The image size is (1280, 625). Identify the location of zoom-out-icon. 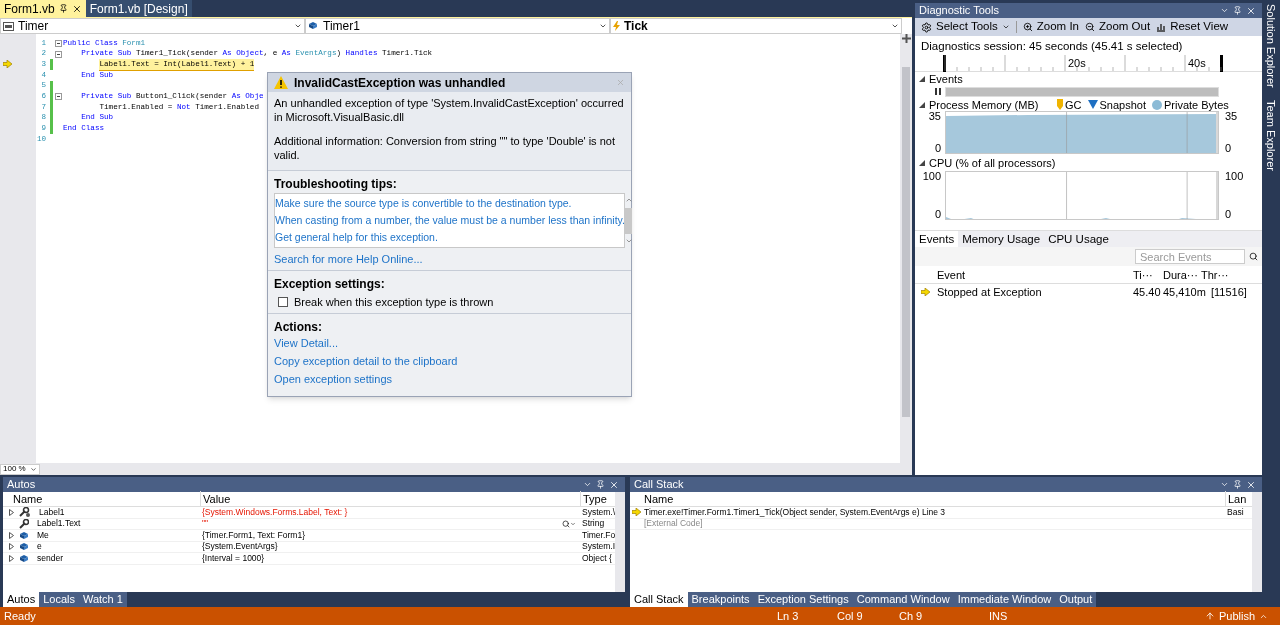
(1090, 27).